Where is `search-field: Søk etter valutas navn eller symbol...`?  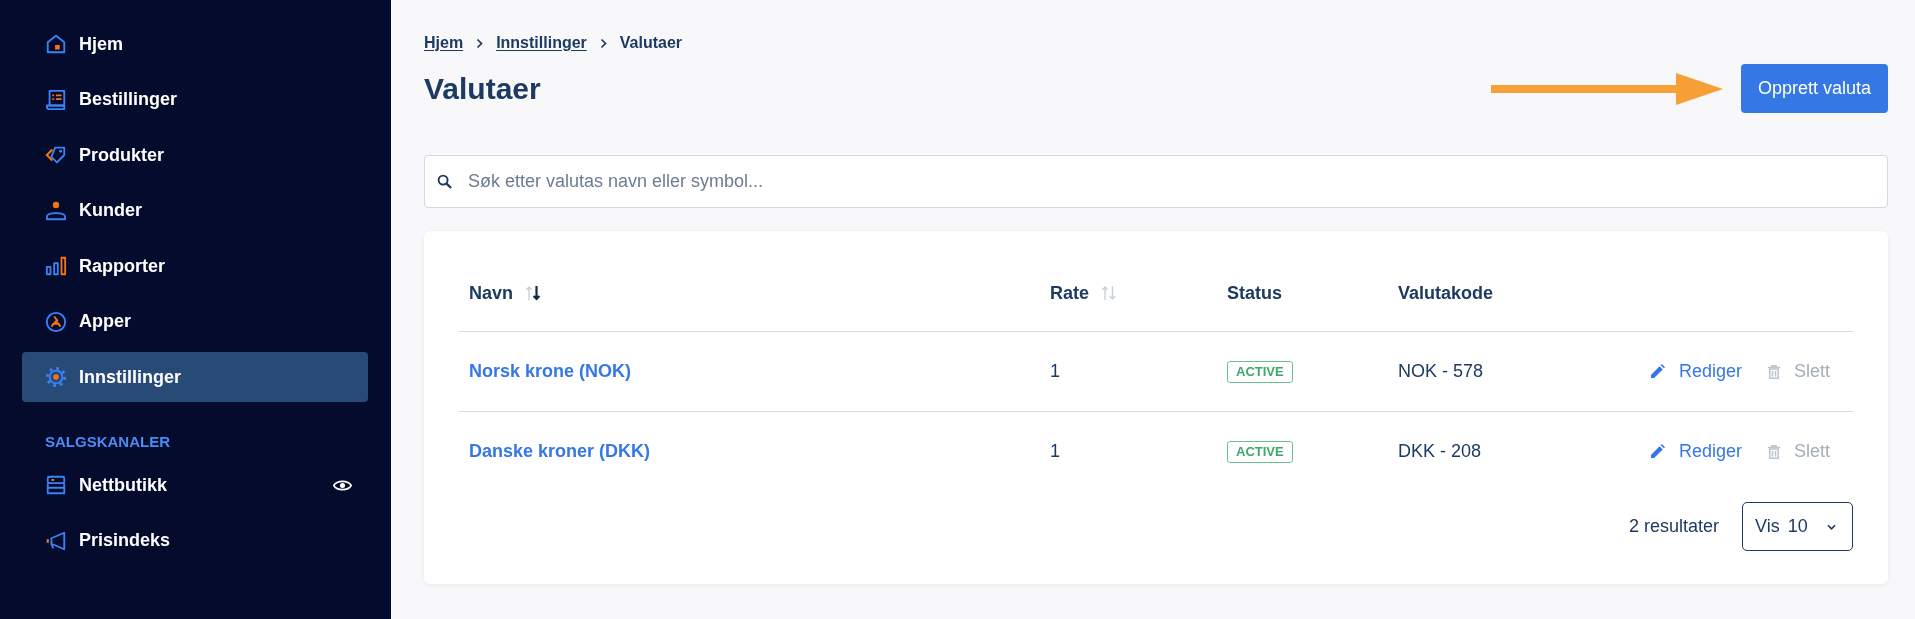 search-field: Søk etter valutas navn eller symbol... is located at coordinates (1156, 181).